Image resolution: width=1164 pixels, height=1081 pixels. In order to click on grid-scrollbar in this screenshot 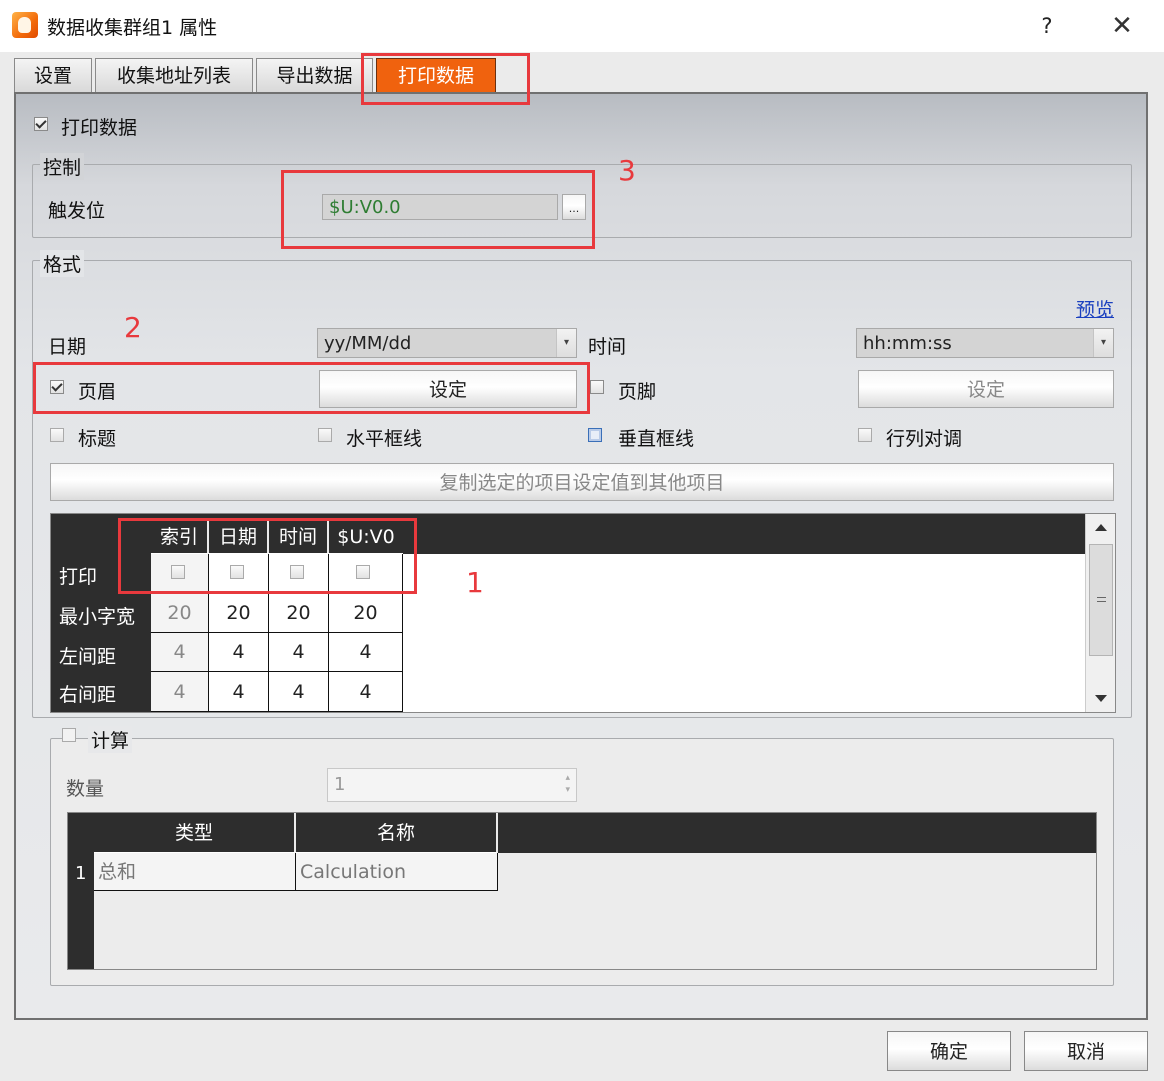, I will do `click(1100, 613)`.